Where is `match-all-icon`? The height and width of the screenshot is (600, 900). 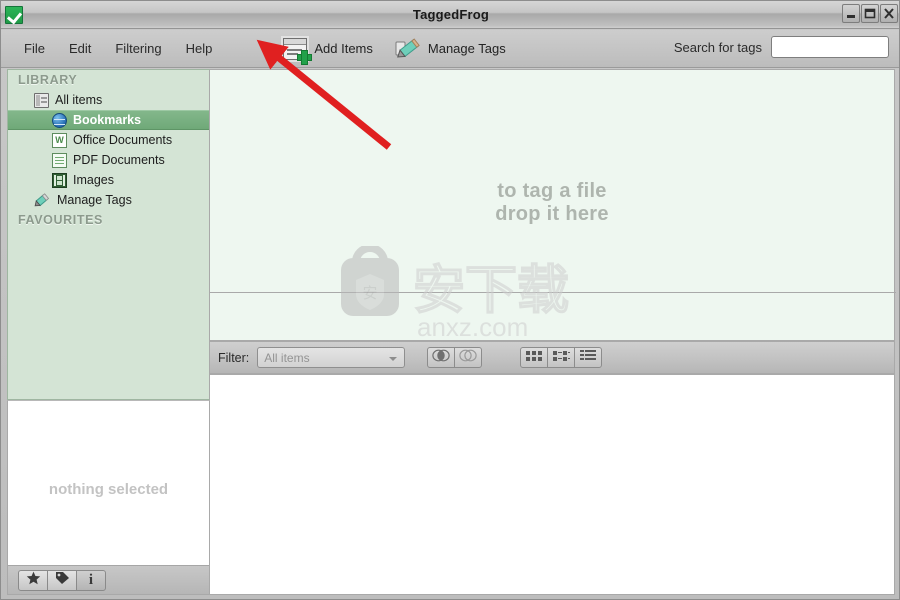
match-all-icon is located at coordinates (468, 358).